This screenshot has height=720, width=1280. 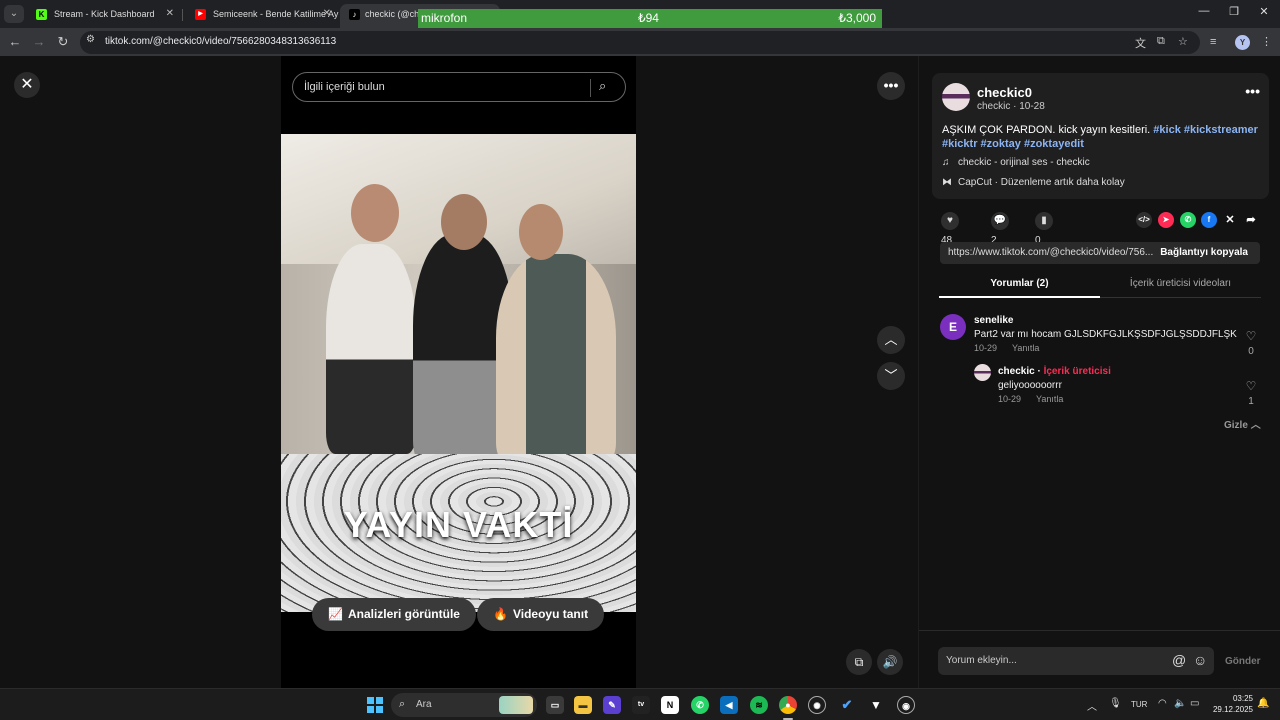 I want to click on vscode-icon: ◀, so click(x=729, y=705).